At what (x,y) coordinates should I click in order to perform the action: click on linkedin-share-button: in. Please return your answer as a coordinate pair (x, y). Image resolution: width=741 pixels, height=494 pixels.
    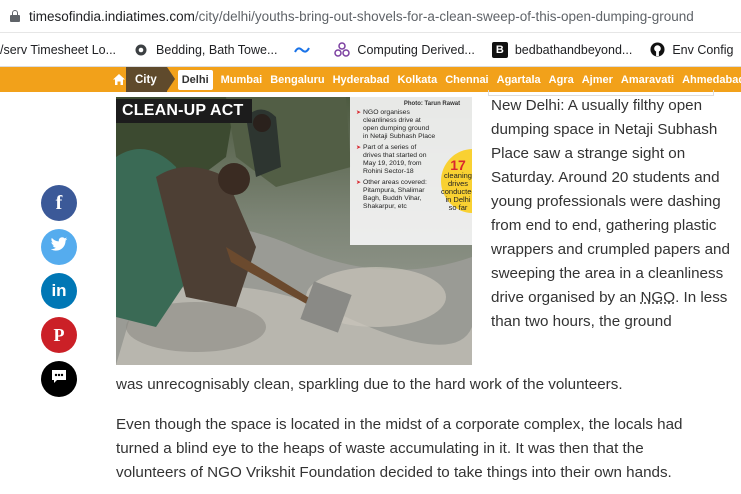
    Looking at the image, I should click on (59, 291).